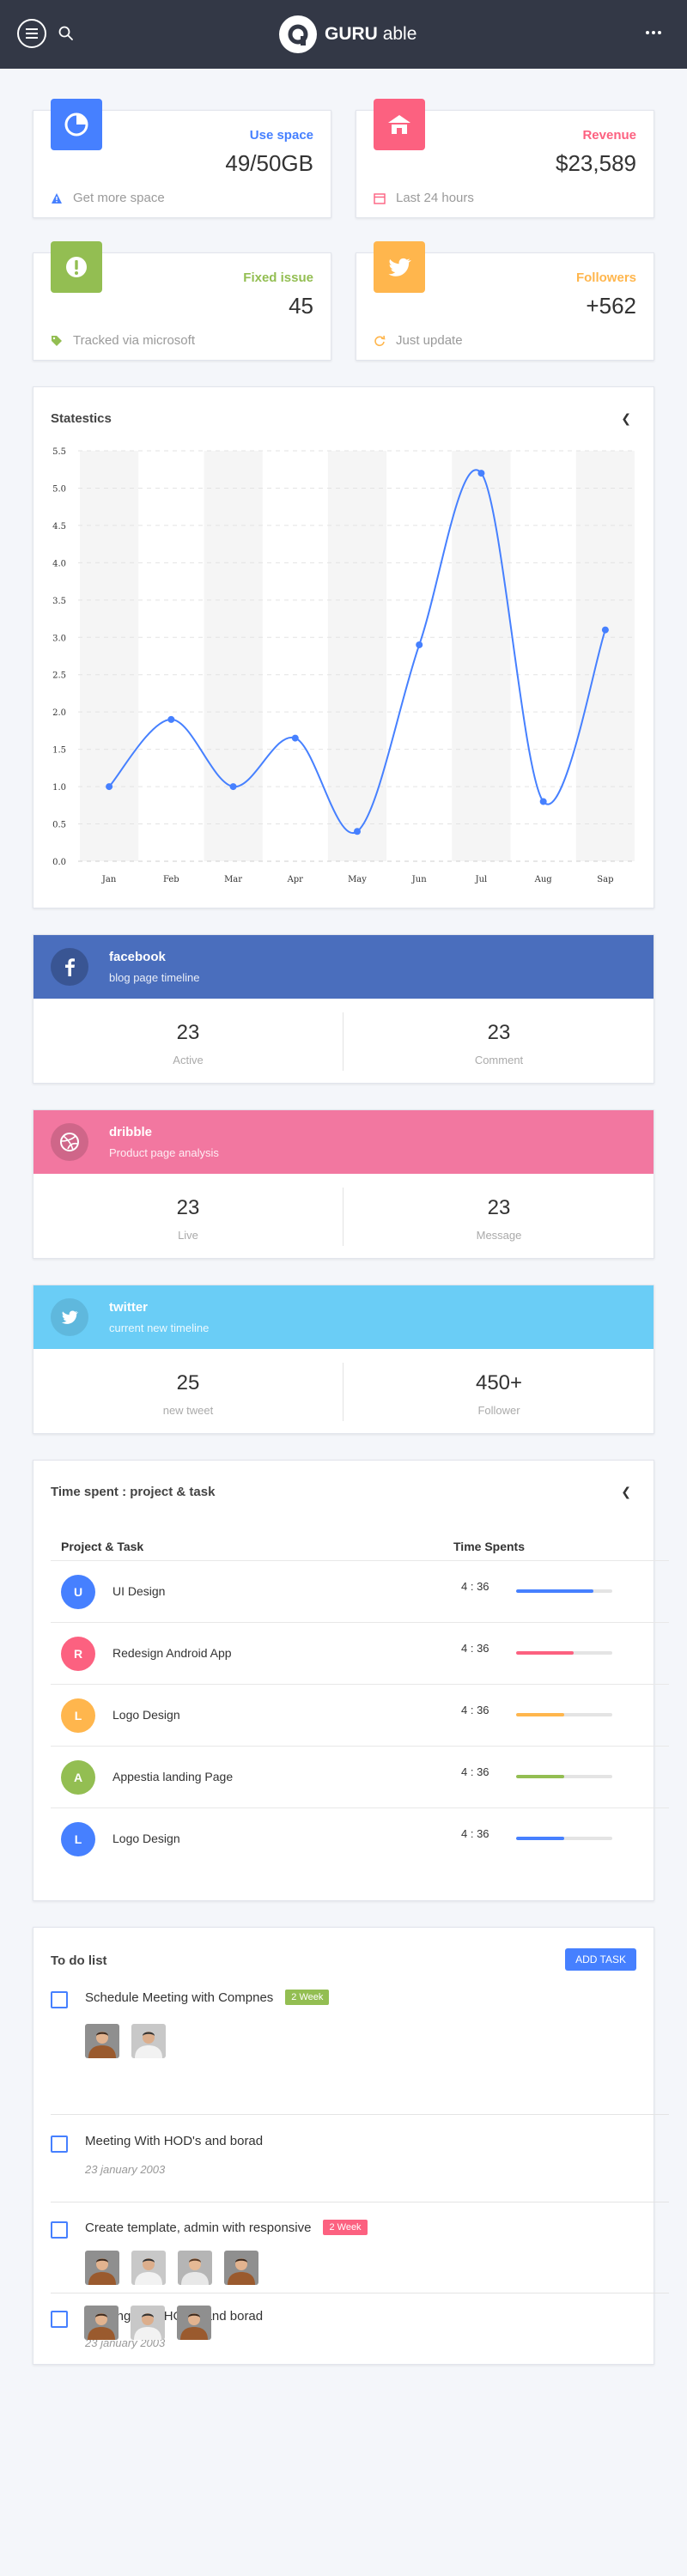 This screenshot has height=2576, width=687. What do you see at coordinates (59, 563) in the screenshot?
I see `y-tick-label: 4.0` at bounding box center [59, 563].